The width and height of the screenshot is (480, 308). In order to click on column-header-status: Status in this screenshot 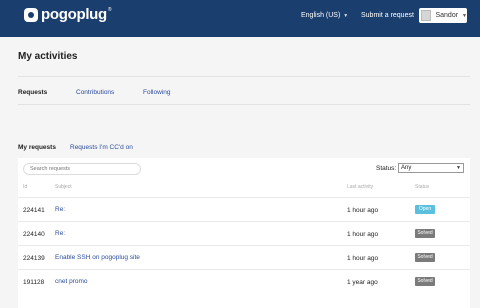, I will do `click(422, 187)`.